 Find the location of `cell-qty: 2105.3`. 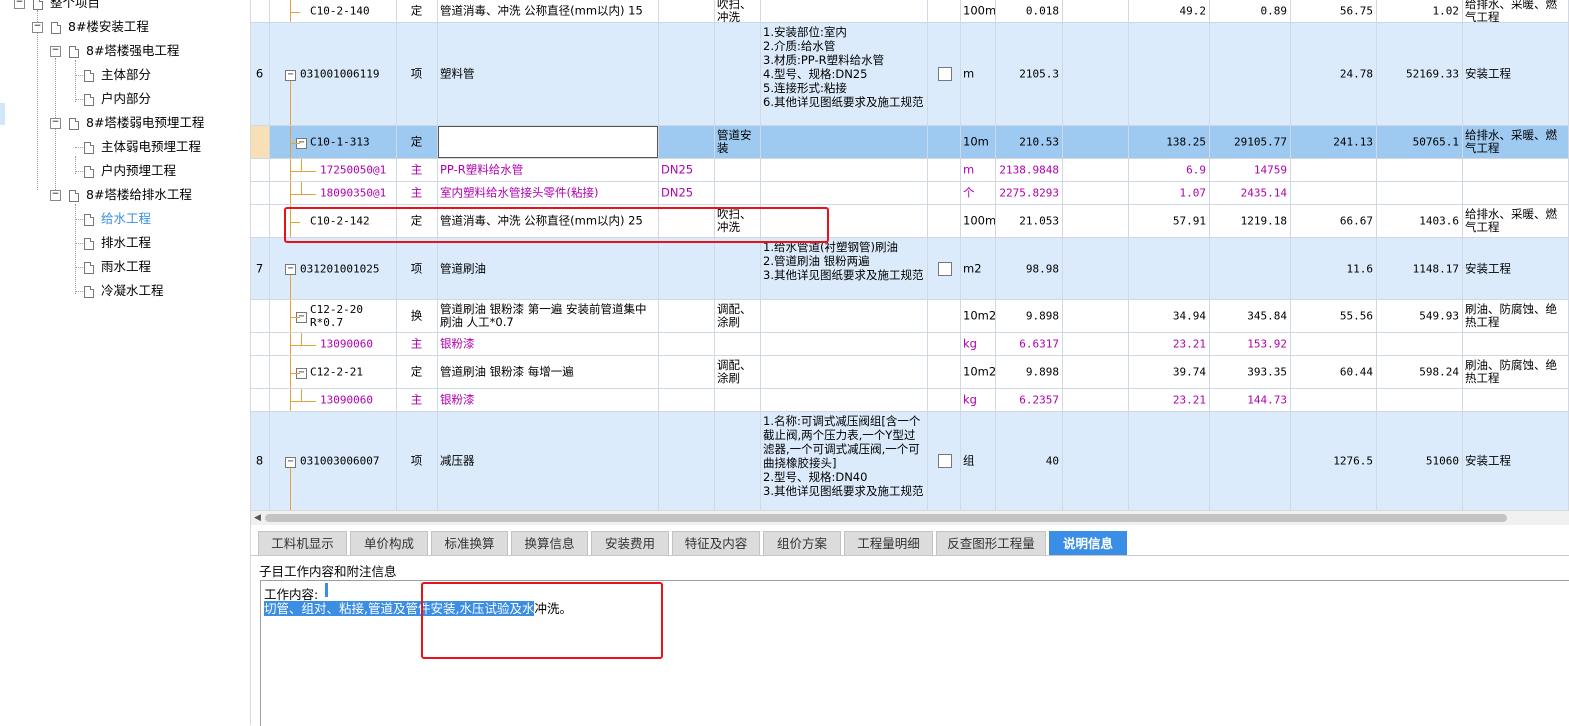

cell-qty: 2105.3 is located at coordinates (1029, 74).